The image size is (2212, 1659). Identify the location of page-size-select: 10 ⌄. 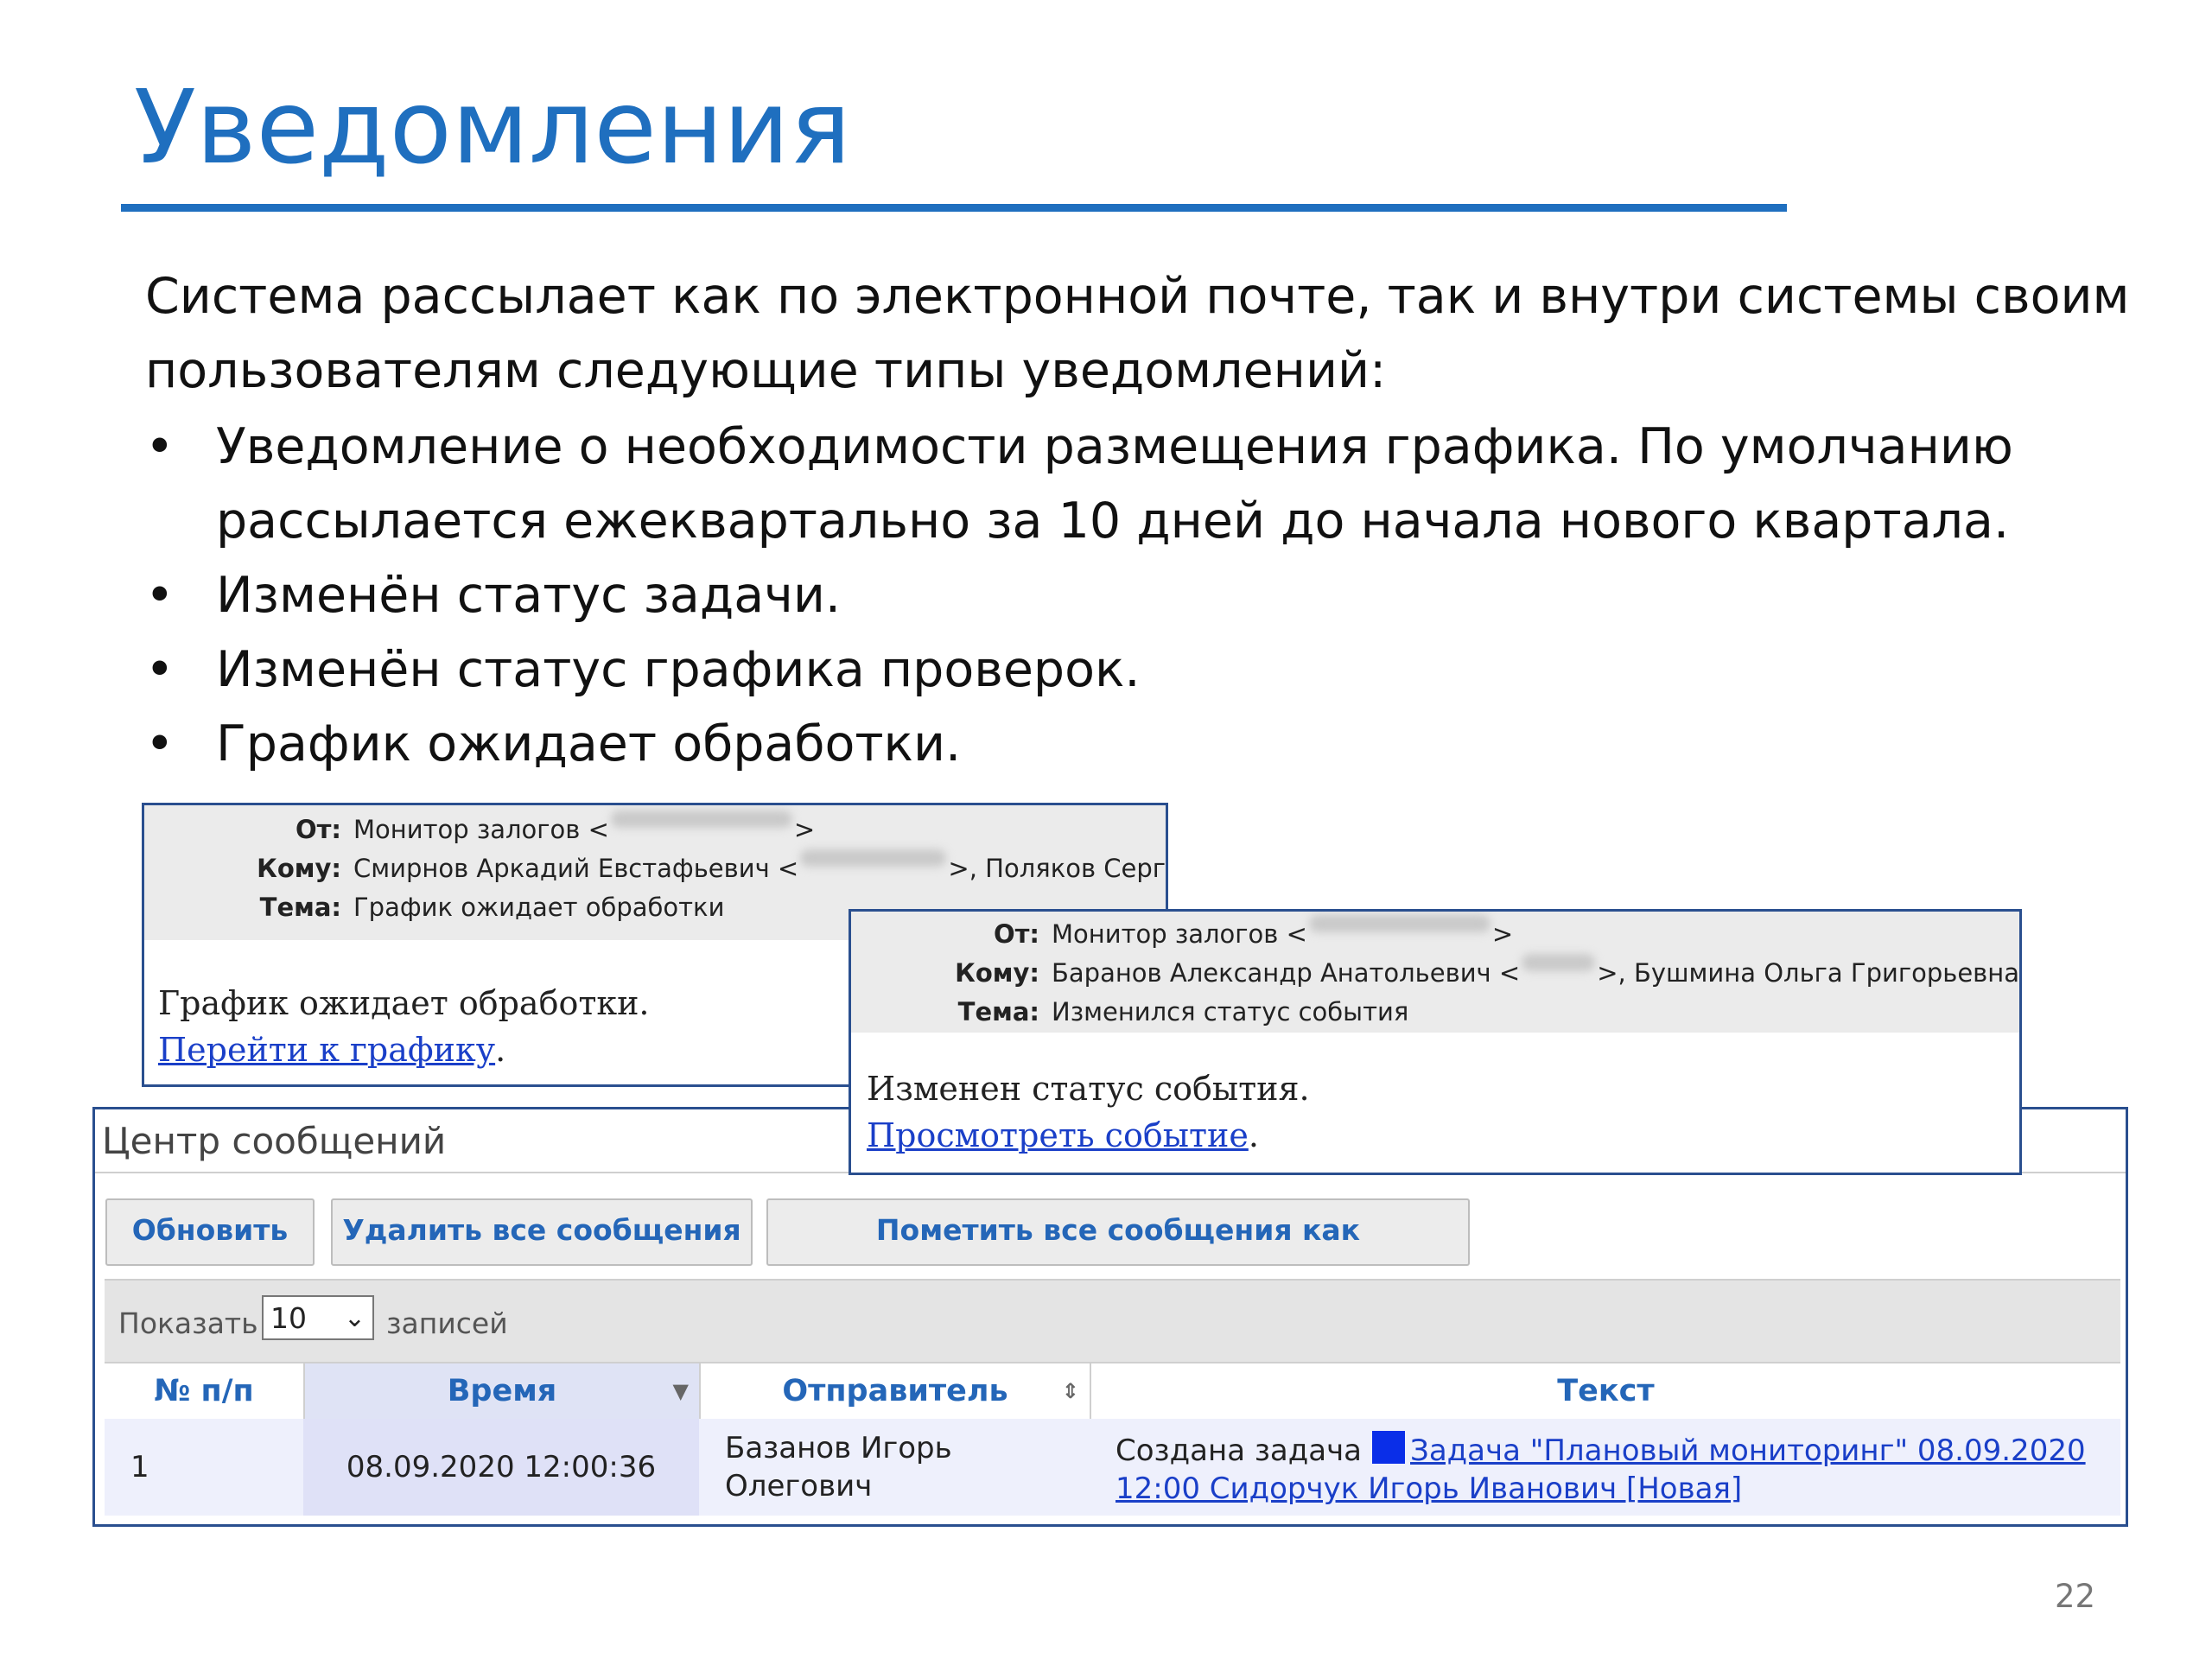
(318, 1317).